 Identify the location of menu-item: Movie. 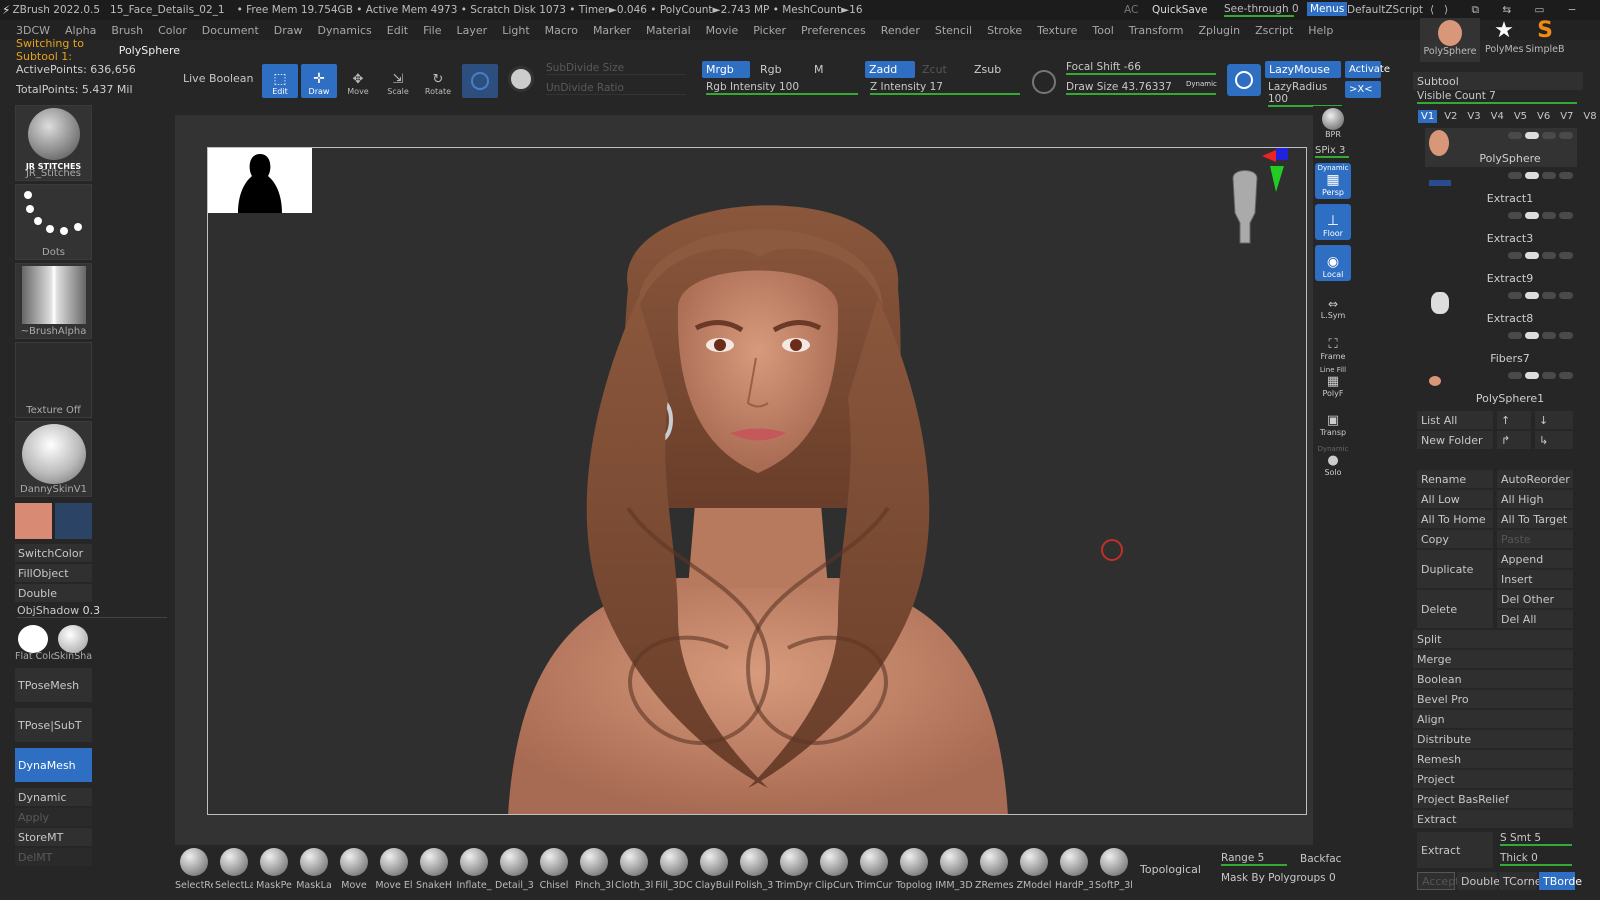
(722, 30).